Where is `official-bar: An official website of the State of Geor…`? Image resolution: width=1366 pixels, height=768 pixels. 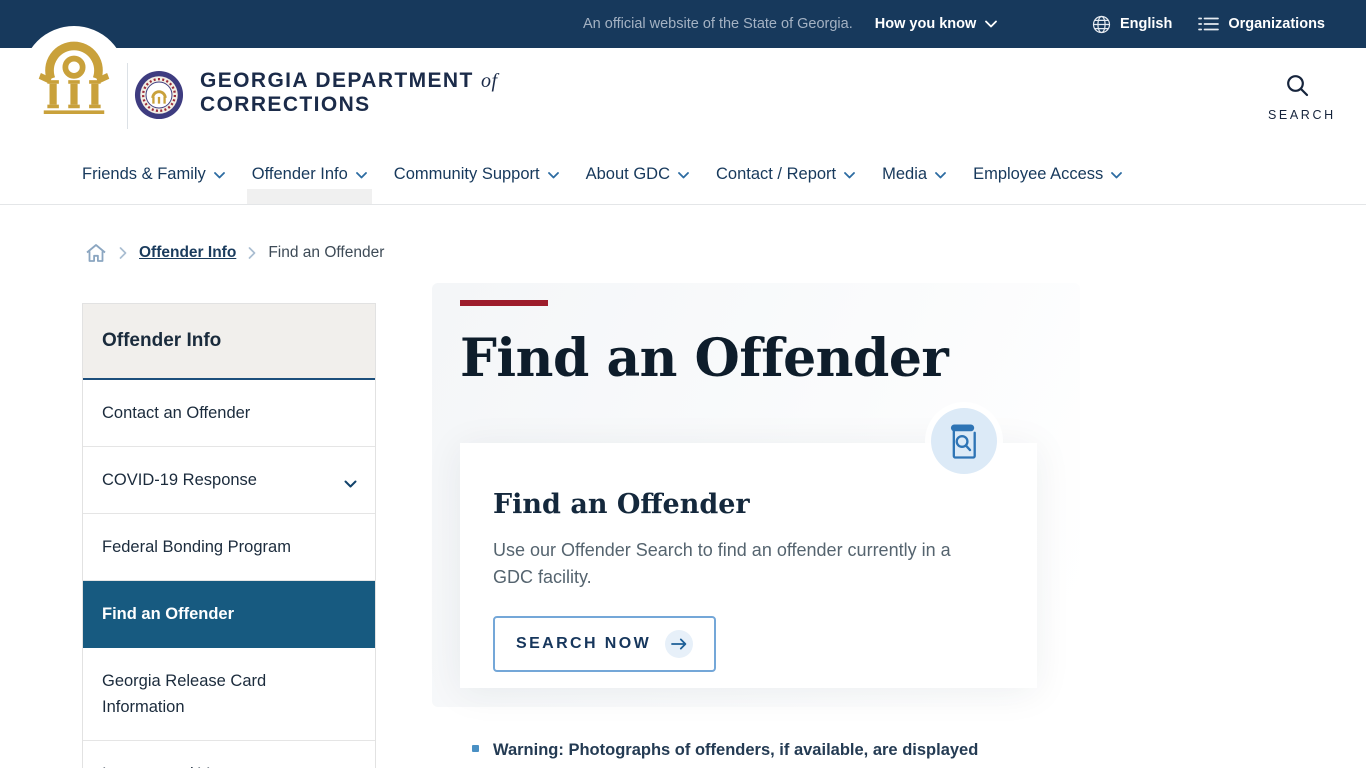 official-bar: An official website of the State of Geor… is located at coordinates (683, 24).